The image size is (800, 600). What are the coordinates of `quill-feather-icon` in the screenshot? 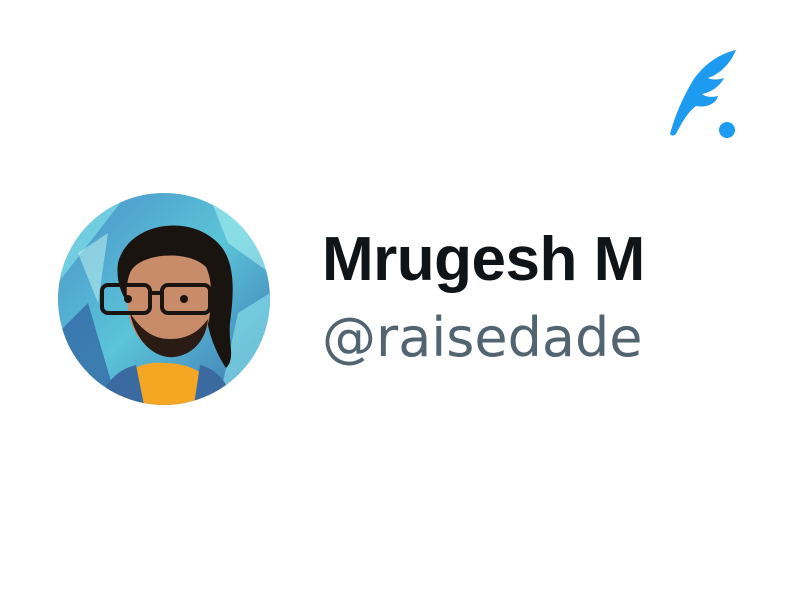 It's located at (703, 94).